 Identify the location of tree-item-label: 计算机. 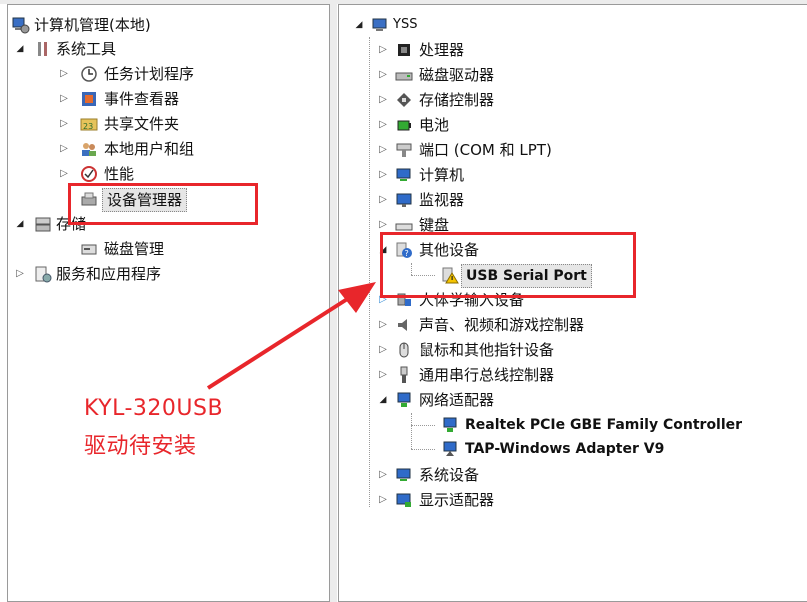
(442, 175).